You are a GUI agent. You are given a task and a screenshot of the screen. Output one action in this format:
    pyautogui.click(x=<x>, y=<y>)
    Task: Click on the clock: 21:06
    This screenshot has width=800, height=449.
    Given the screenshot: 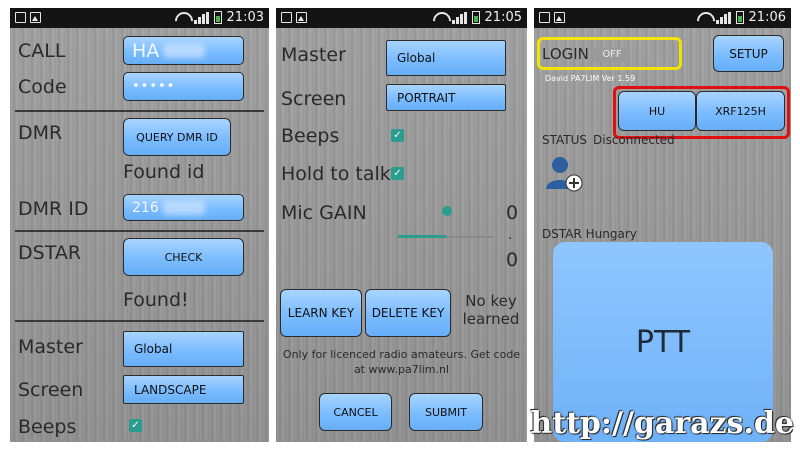 What is the action you would take?
    pyautogui.click(x=767, y=17)
    